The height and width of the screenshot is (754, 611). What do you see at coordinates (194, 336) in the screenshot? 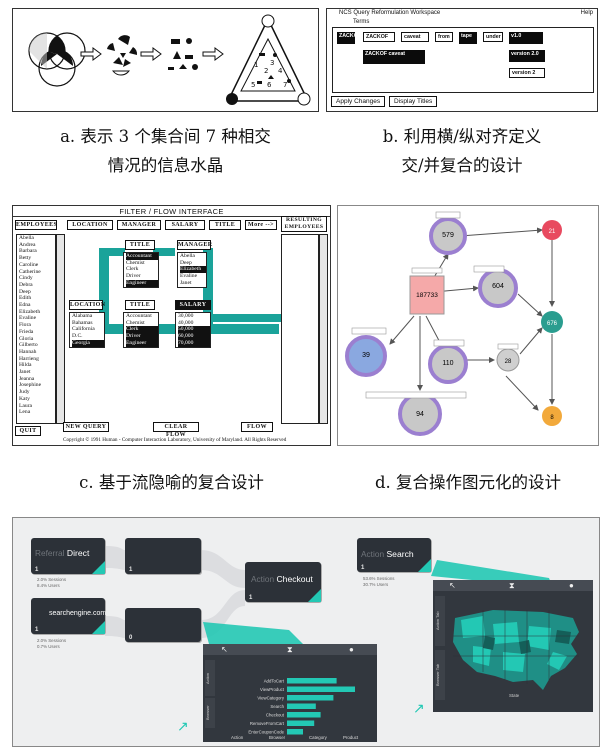
I see `list-item: 60,000` at bounding box center [194, 336].